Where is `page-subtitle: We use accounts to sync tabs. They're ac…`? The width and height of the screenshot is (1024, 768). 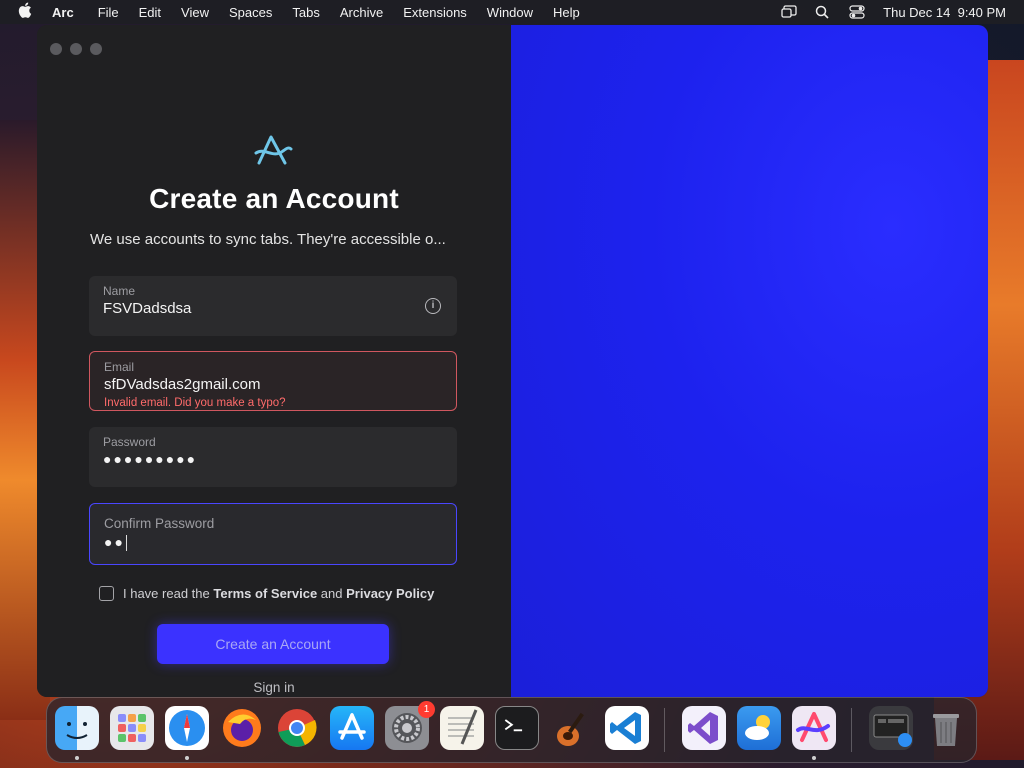
page-subtitle: We use accounts to sync tabs. They're ac… is located at coordinates (268, 239).